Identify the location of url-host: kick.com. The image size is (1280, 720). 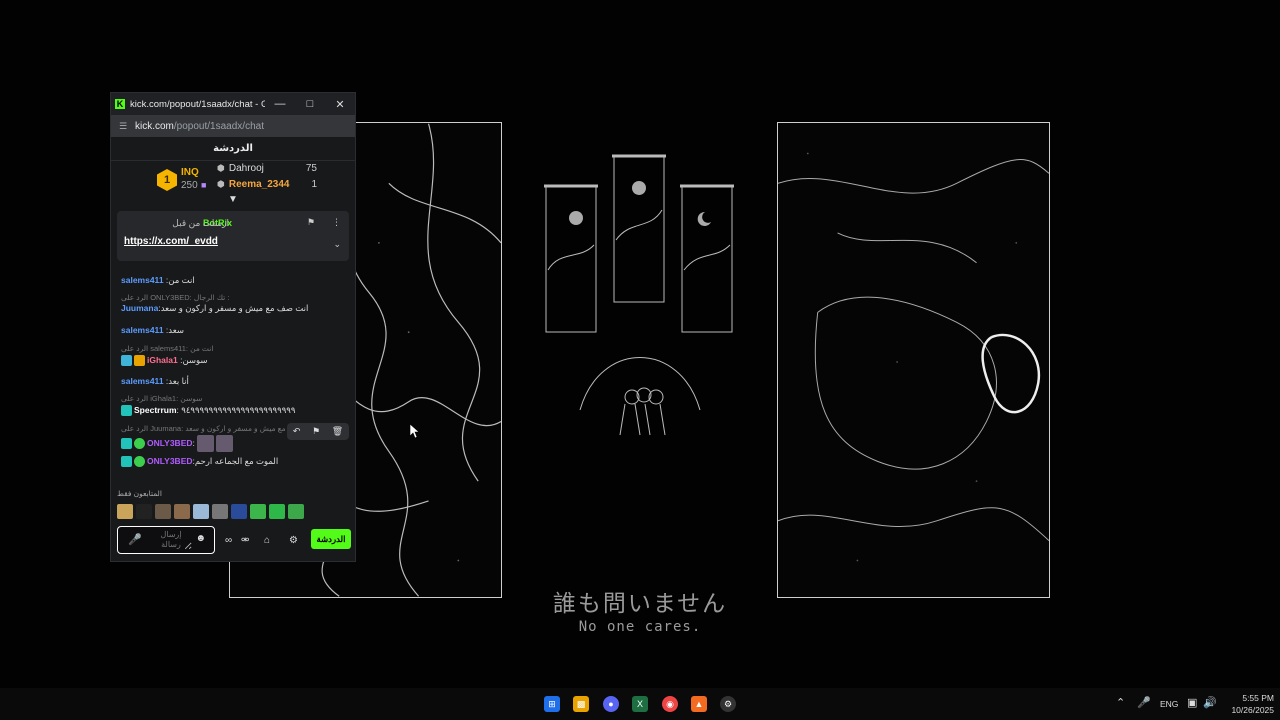
(154, 126).